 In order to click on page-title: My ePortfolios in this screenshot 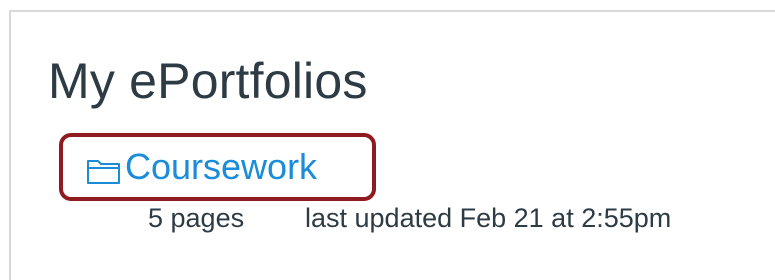, I will do `click(208, 81)`.